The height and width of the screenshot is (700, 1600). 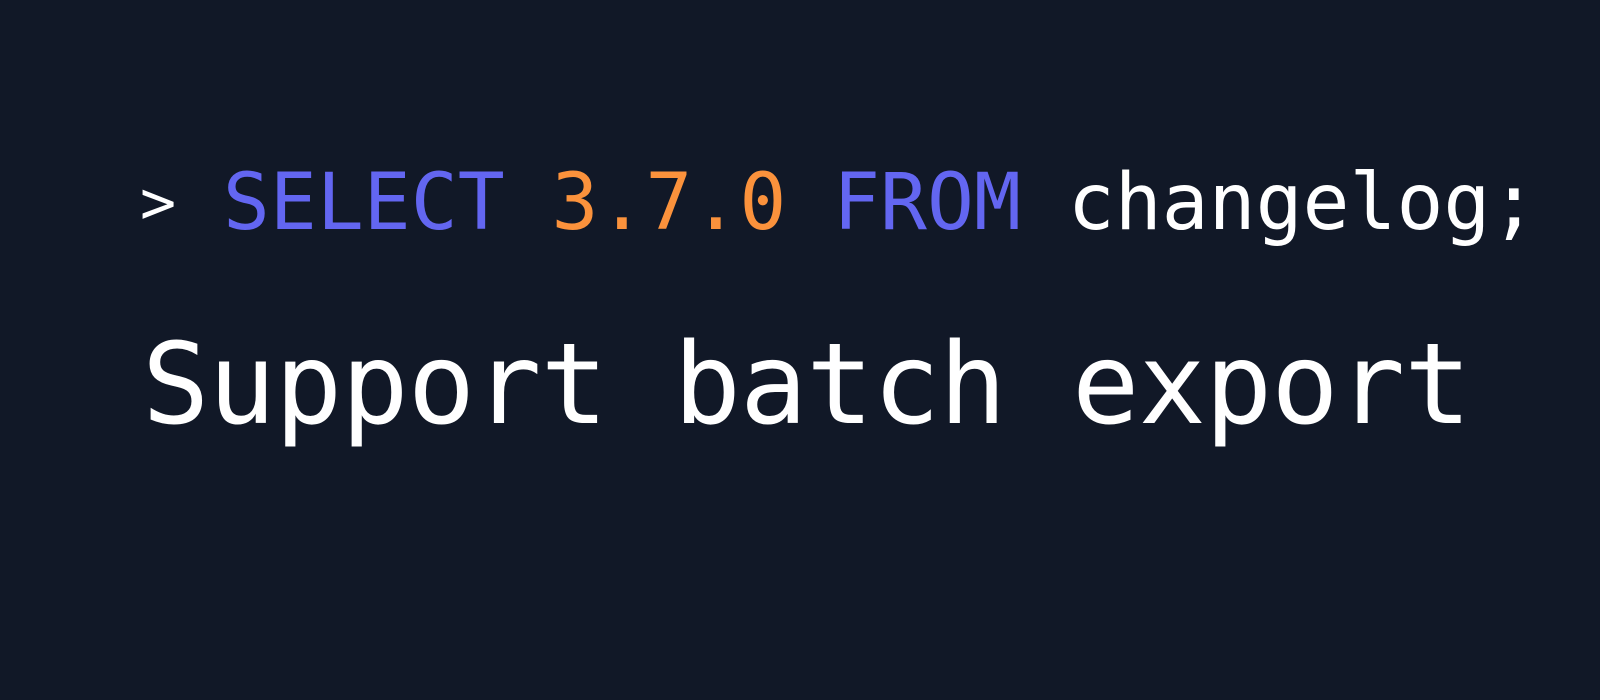 I want to click on table-name: changelog;, so click(x=1302, y=203).